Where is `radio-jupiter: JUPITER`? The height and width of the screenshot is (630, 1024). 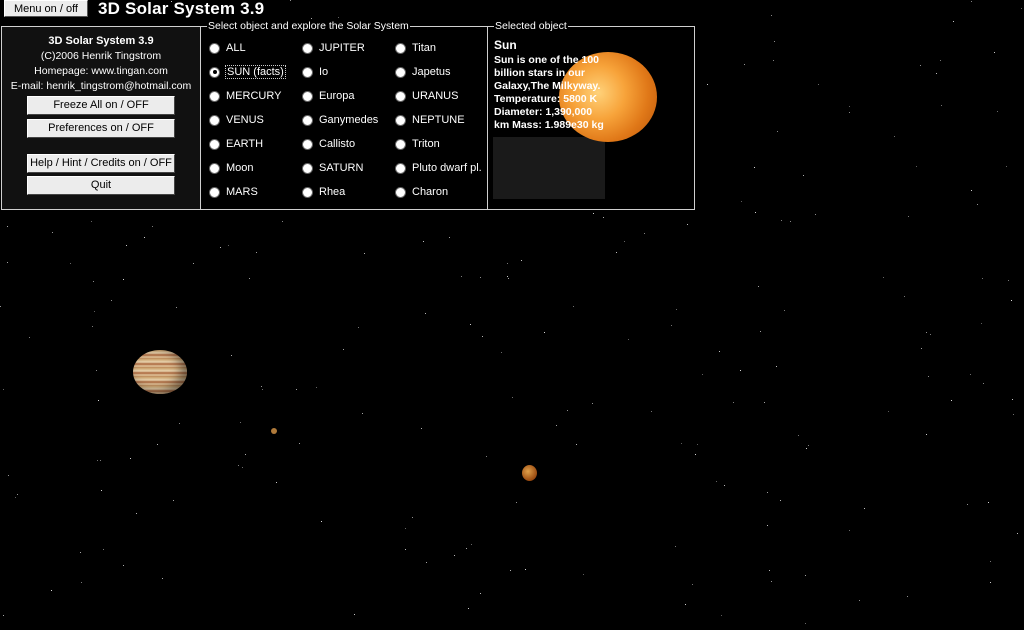 radio-jupiter: JUPITER is located at coordinates (333, 48).